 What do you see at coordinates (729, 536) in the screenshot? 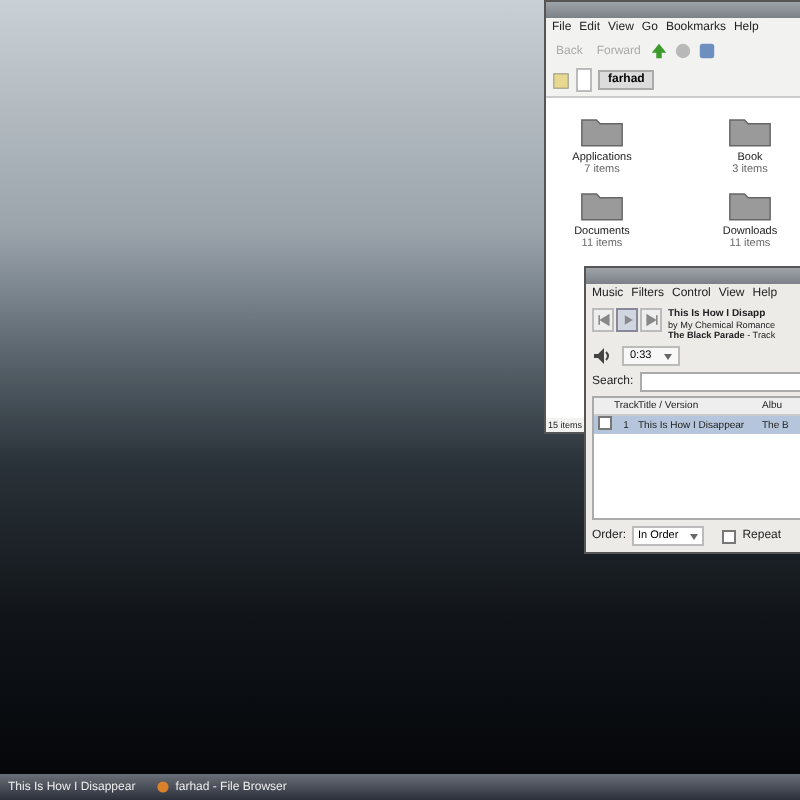
I see `repeat-checkbox` at bounding box center [729, 536].